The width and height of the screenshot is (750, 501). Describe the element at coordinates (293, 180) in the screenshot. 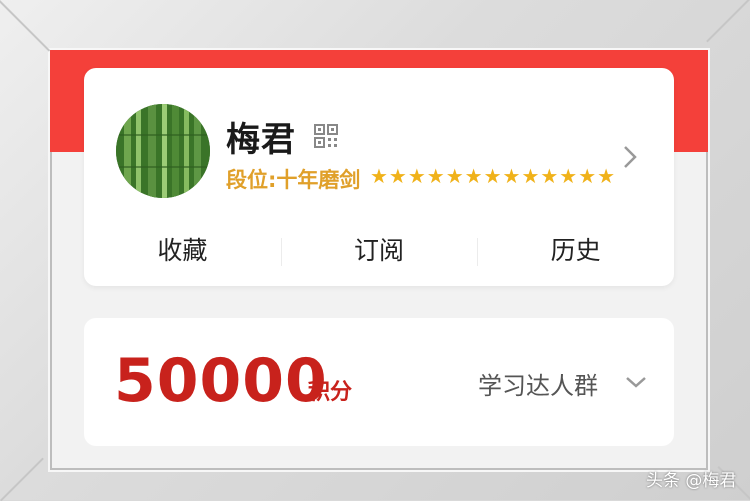

I see `rank-label: 段位:十年磨剑` at that location.